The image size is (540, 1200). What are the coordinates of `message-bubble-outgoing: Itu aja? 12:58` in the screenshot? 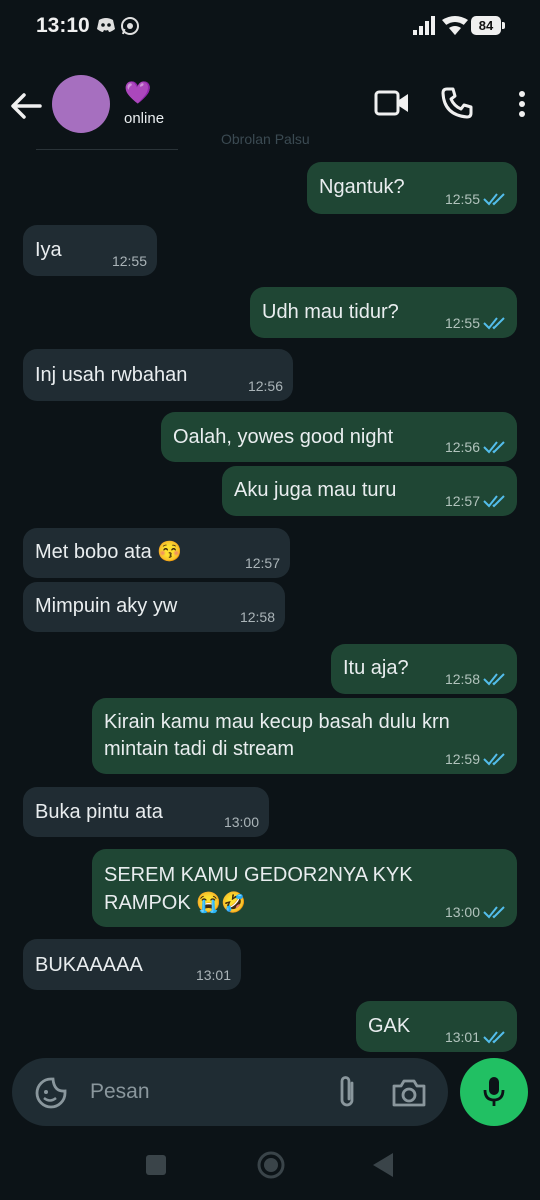 It's located at (424, 669).